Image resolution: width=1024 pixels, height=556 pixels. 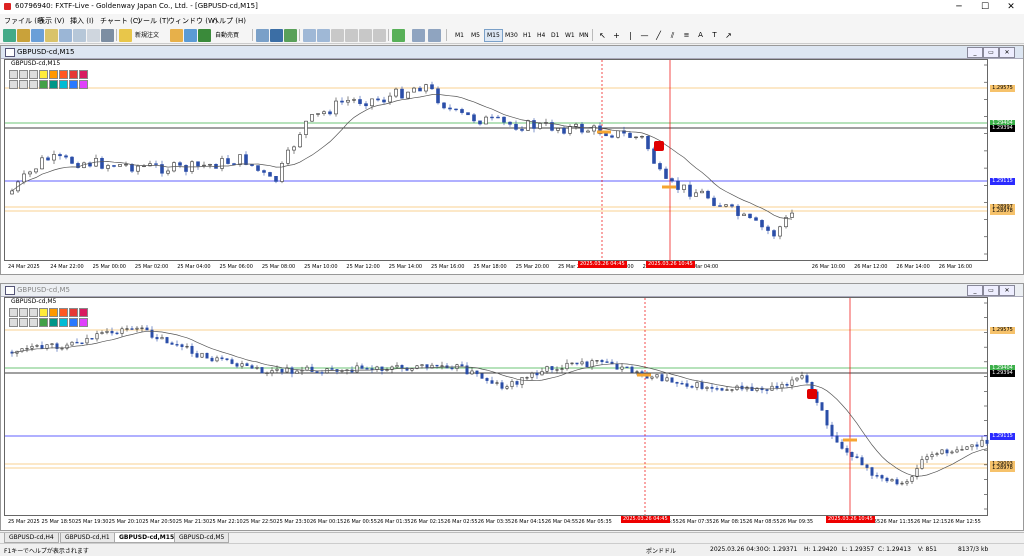 I want to click on bar-chart-icon, so click(x=262, y=35).